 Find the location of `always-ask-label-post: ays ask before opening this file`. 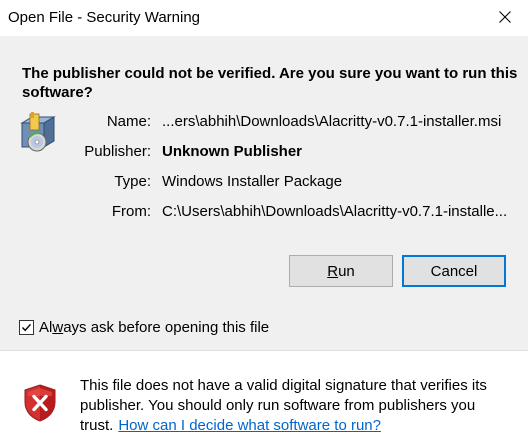

always-ask-label-post: ays ask before opening this file is located at coordinates (166, 327).